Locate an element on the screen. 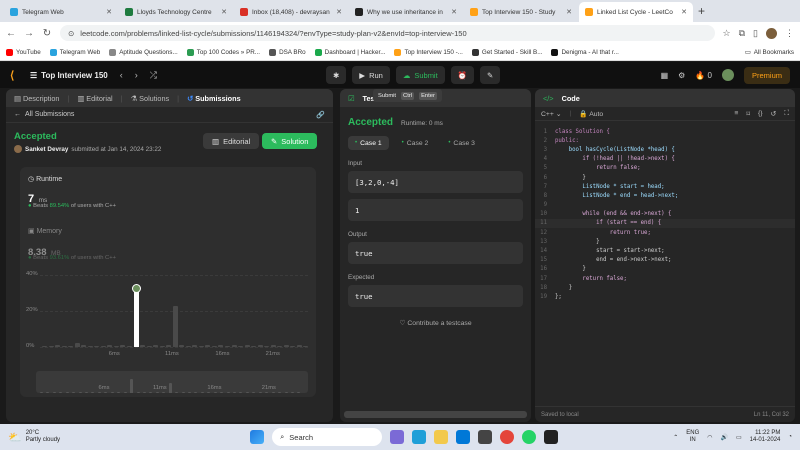 This screenshot has width=800, height=450. layout-icon: ▦ is located at coordinates (665, 75).